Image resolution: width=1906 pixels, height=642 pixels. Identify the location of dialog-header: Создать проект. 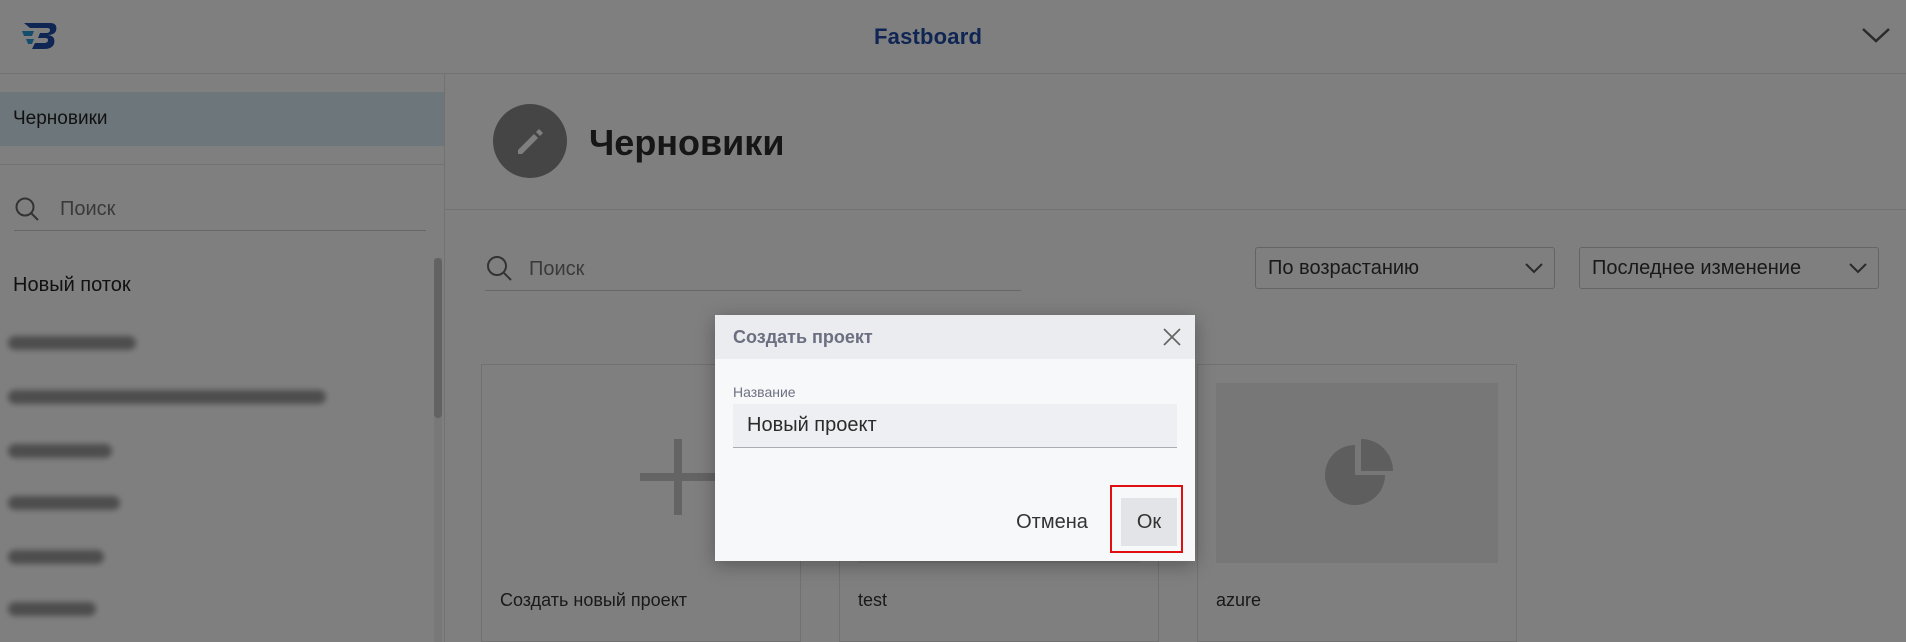
(955, 337).